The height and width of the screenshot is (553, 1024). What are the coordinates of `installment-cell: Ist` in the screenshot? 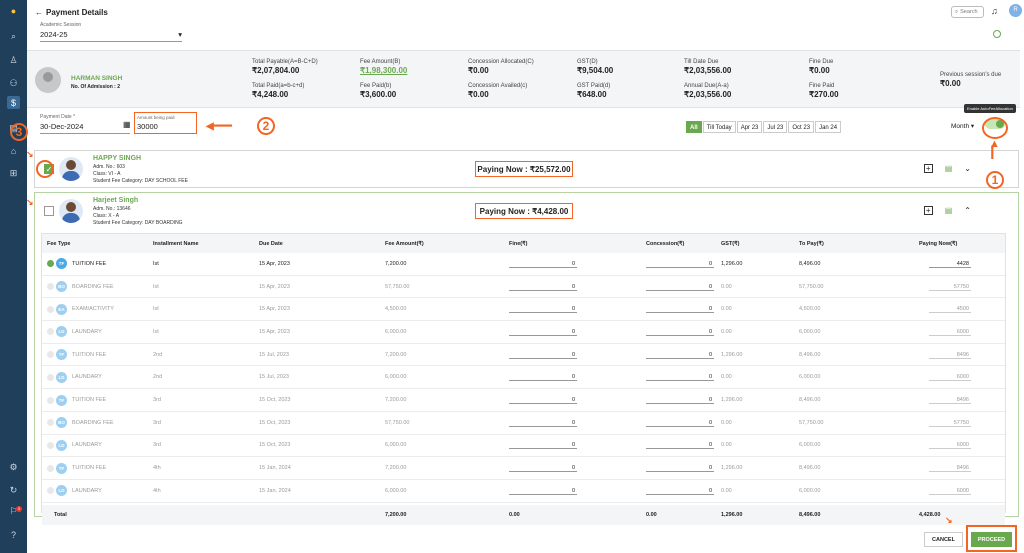 It's located at (156, 309).